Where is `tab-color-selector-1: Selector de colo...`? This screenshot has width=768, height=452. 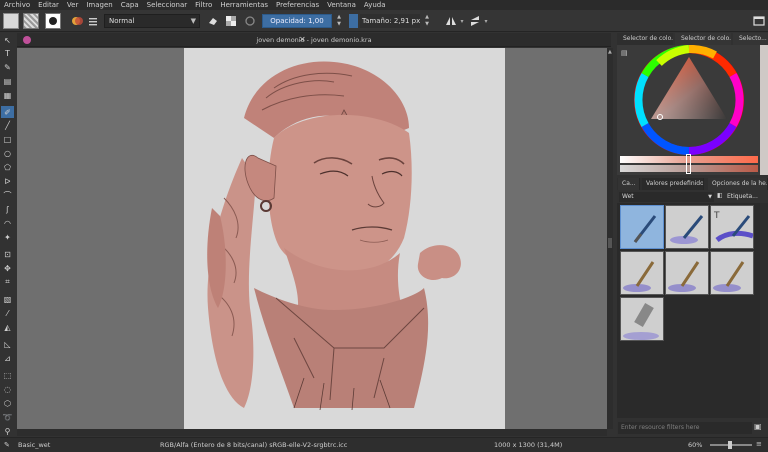 tab-color-selector-1: Selector de colo... is located at coordinates (645, 39).